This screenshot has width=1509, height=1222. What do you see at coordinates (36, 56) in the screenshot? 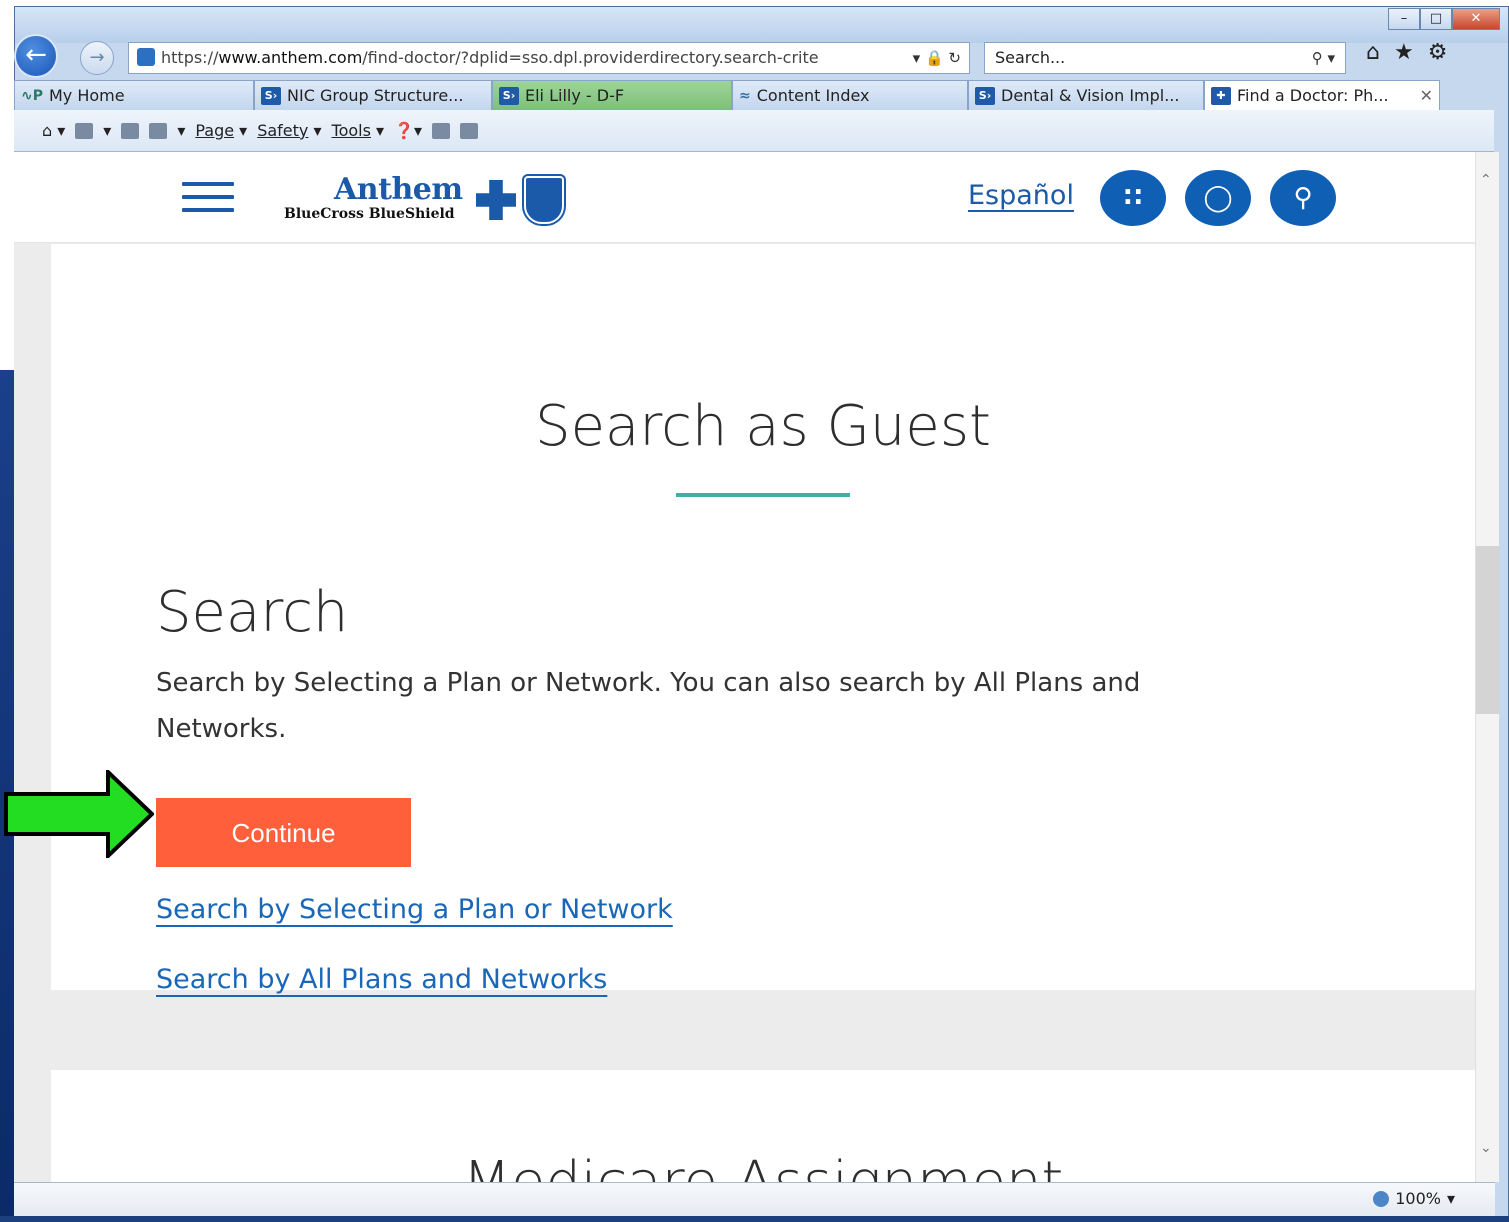
I see `back-button: ←` at bounding box center [36, 56].